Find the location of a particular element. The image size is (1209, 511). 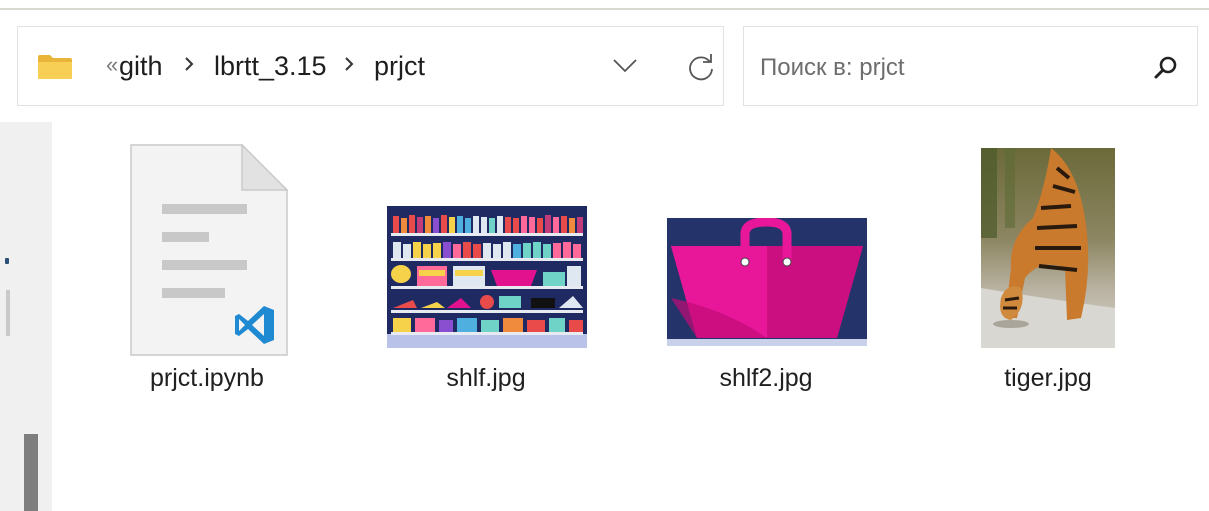

refresh-icon is located at coordinates (701, 67).